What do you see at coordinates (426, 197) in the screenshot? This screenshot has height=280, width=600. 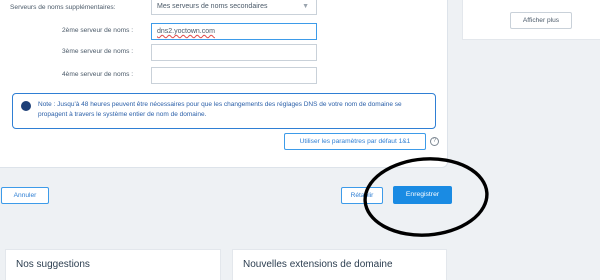 I see `annotation-ellipse` at bounding box center [426, 197].